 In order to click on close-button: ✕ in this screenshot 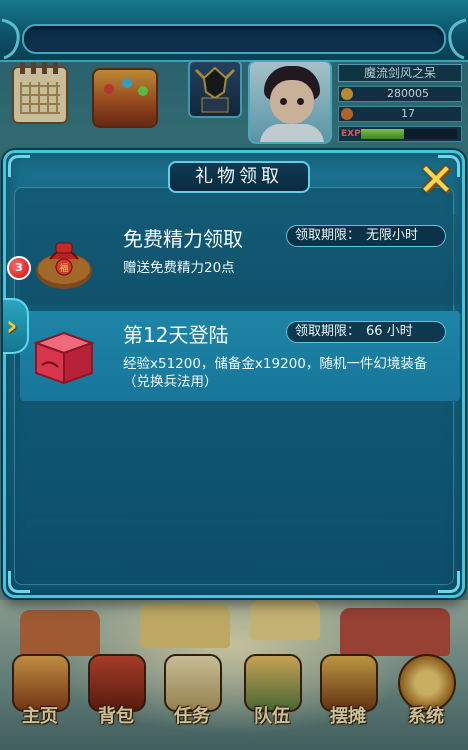, I will do `click(436, 181)`.